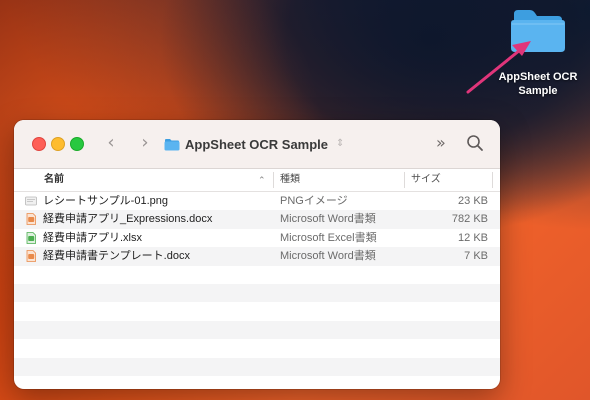  Describe the element at coordinates (290, 180) in the screenshot. I see `column-header-kind: 種類` at that location.